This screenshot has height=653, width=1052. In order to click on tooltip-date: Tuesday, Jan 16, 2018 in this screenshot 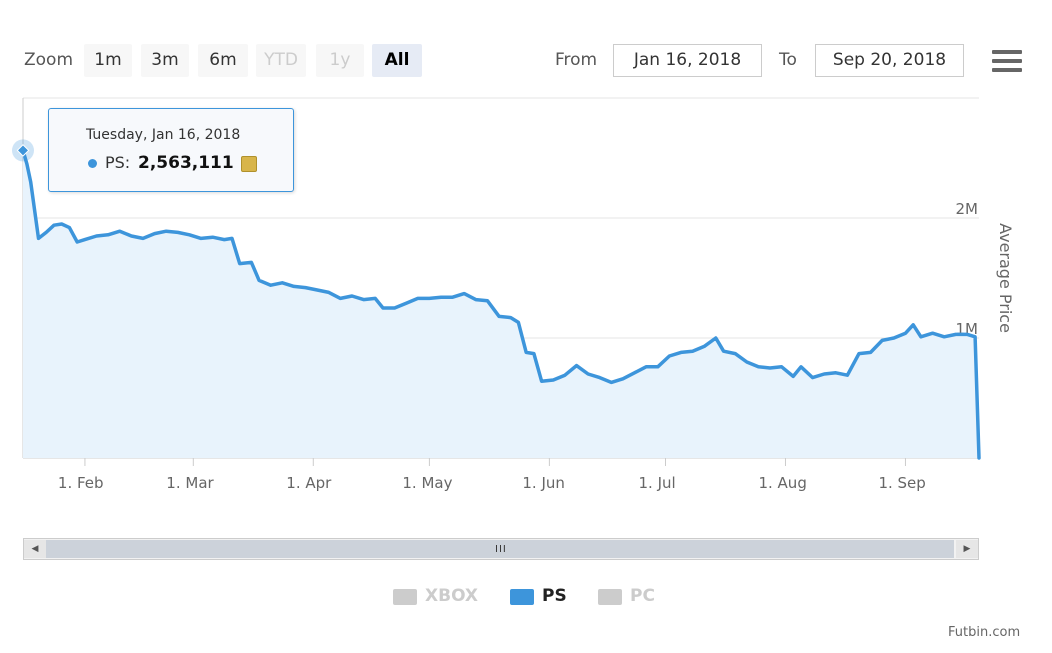, I will do `click(163, 135)`.